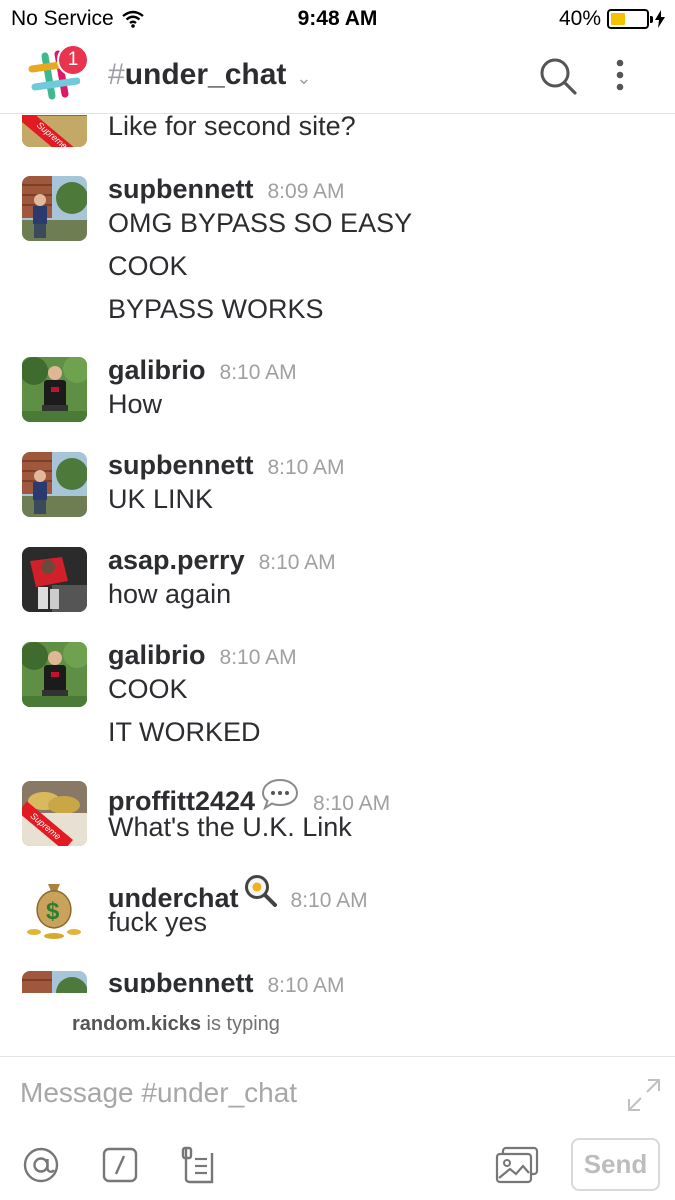 The image size is (675, 1200). What do you see at coordinates (579, 18) in the screenshot?
I see `battery-percent: 40%` at bounding box center [579, 18].